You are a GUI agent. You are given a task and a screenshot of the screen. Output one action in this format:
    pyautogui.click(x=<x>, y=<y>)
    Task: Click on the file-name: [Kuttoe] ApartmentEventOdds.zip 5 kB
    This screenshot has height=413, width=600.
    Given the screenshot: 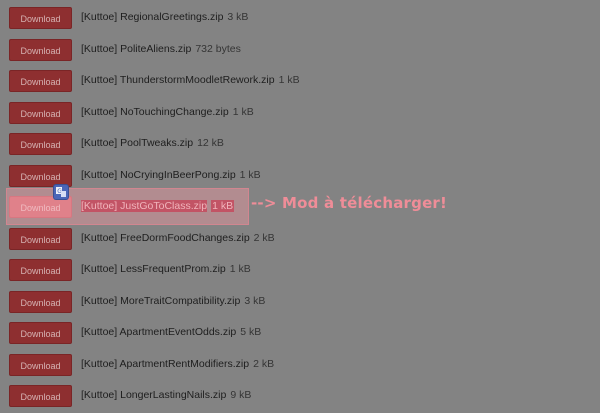 What is the action you would take?
    pyautogui.click(x=171, y=332)
    